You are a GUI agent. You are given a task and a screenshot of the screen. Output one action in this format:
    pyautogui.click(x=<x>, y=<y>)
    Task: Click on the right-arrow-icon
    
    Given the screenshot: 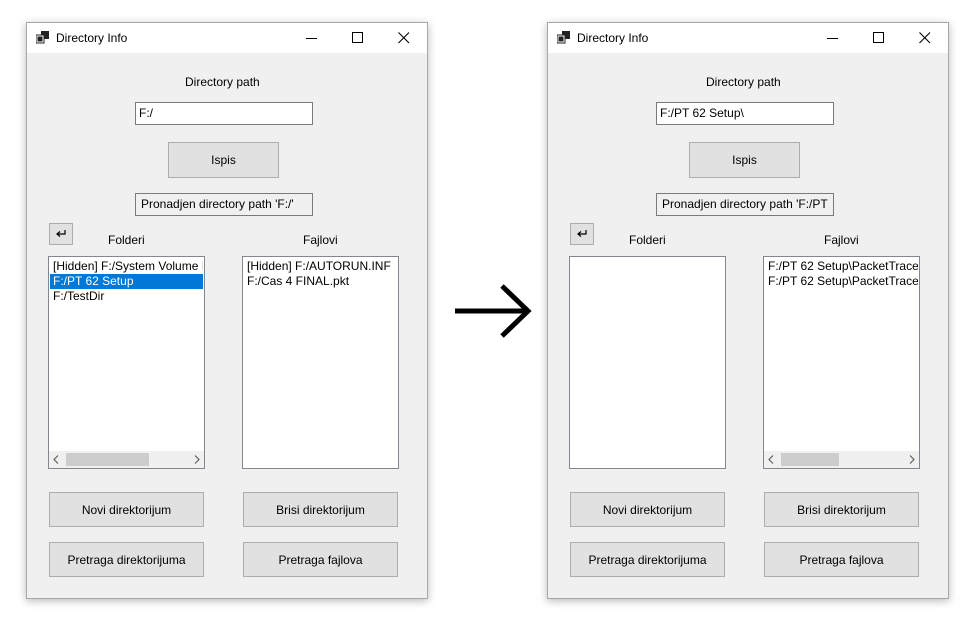 What is the action you would take?
    pyautogui.click(x=493, y=312)
    